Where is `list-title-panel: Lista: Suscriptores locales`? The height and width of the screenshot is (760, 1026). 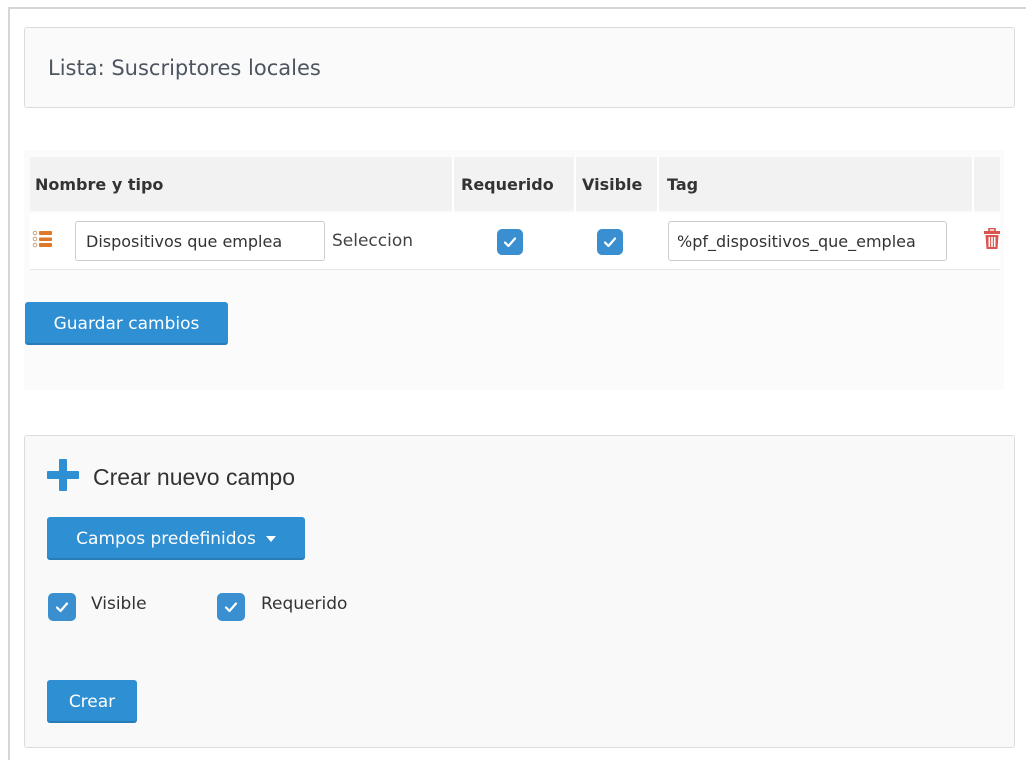 list-title-panel: Lista: Suscriptores locales is located at coordinates (519, 67).